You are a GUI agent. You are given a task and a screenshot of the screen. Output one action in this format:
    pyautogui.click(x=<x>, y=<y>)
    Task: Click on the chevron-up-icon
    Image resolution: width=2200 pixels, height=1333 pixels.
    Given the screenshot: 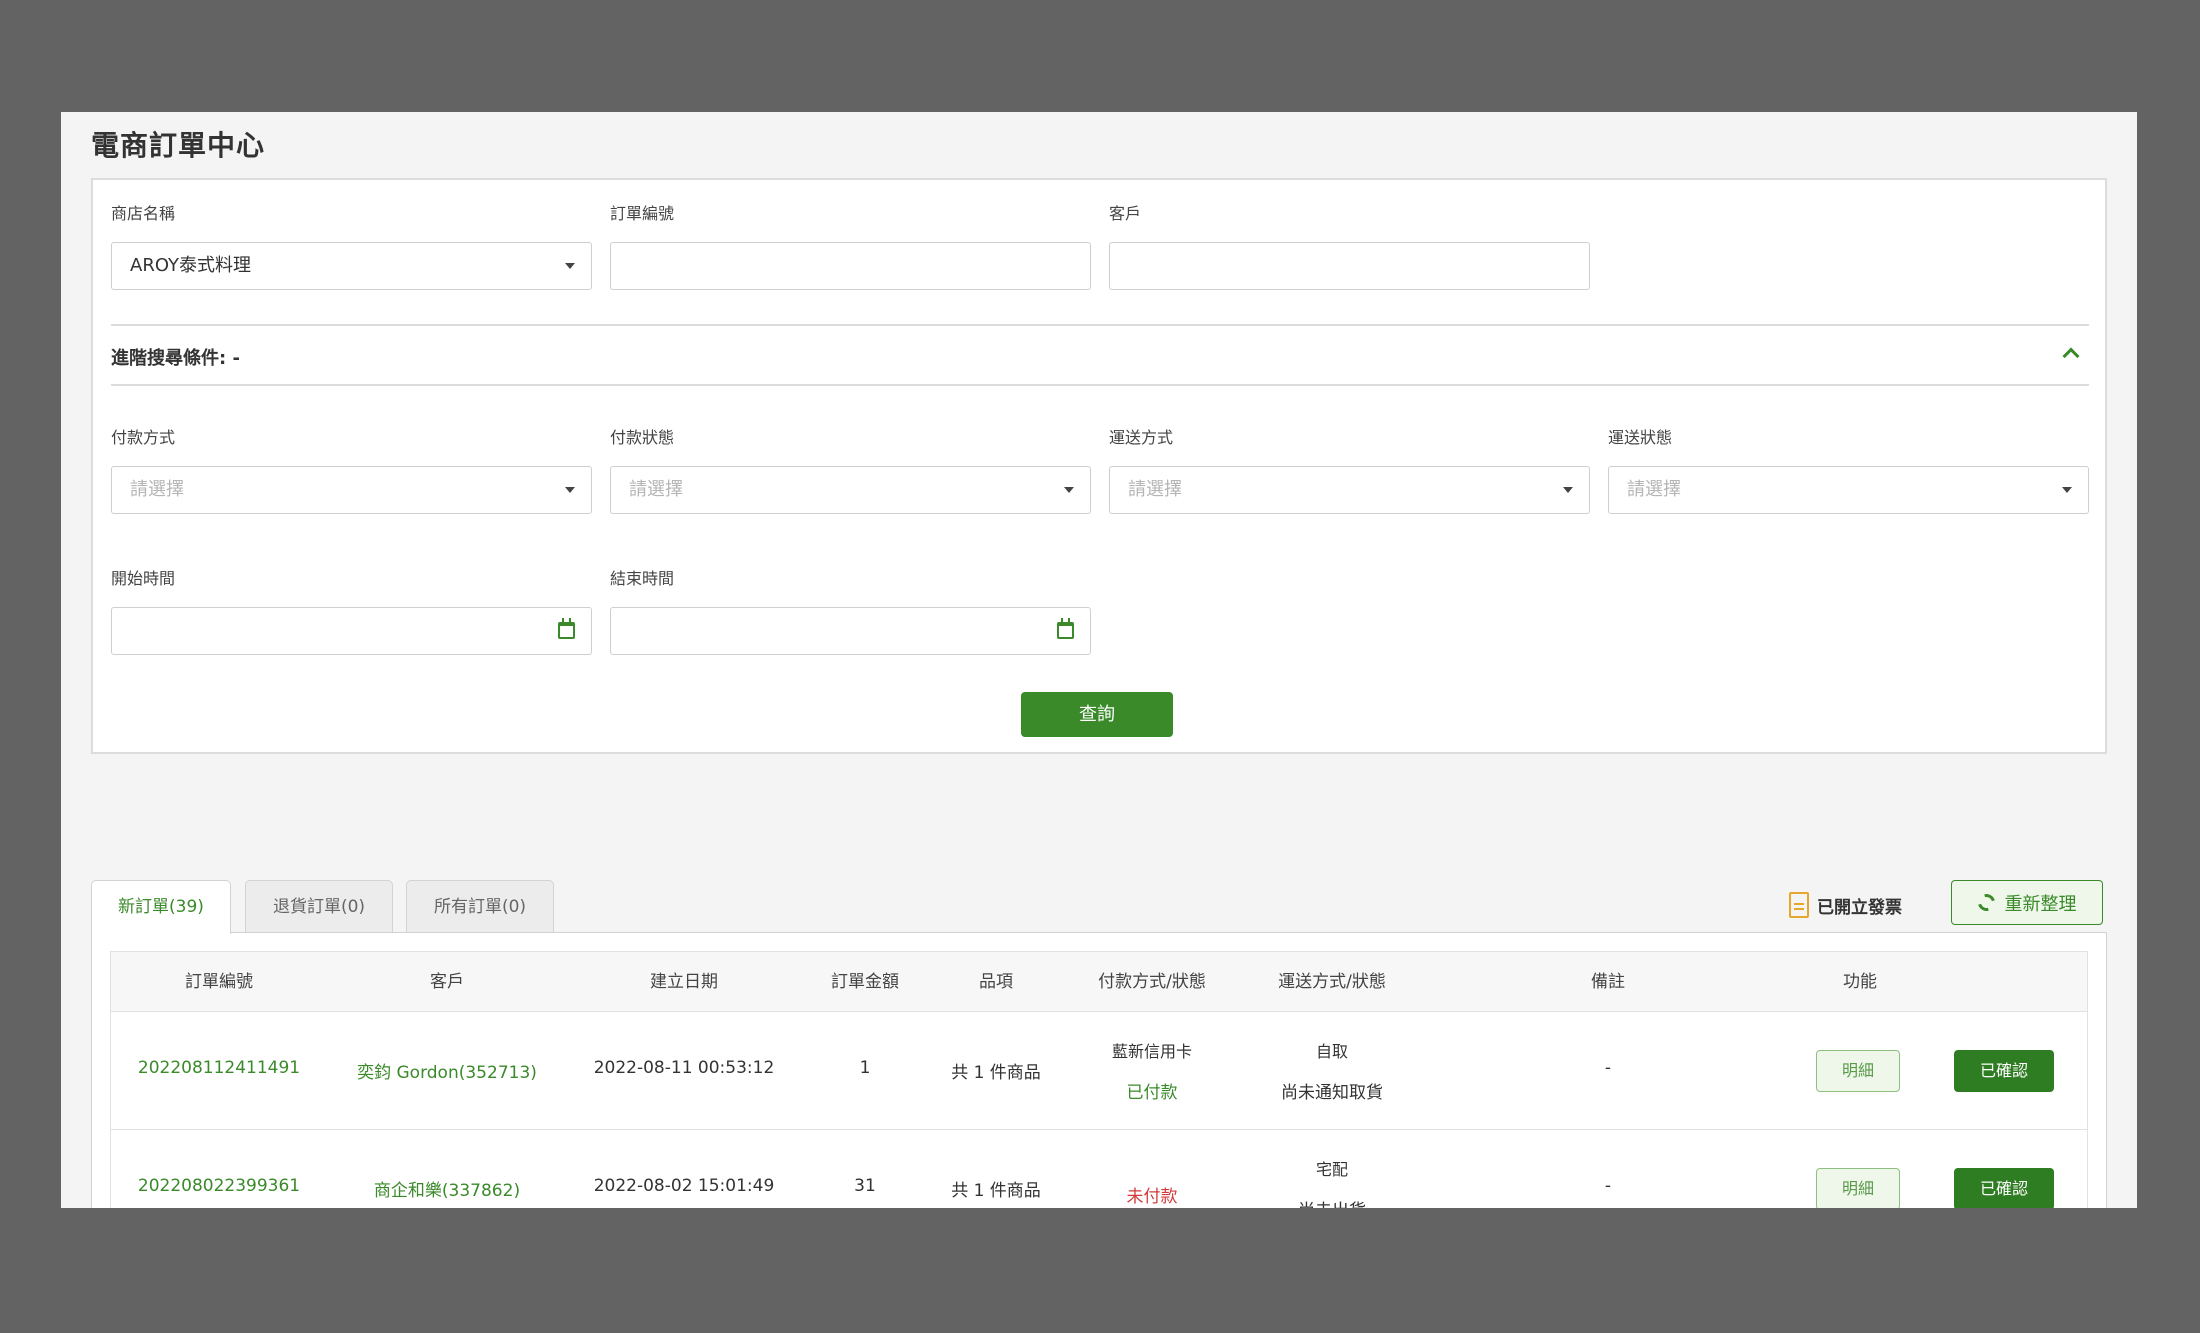 What is the action you would take?
    pyautogui.click(x=2071, y=356)
    